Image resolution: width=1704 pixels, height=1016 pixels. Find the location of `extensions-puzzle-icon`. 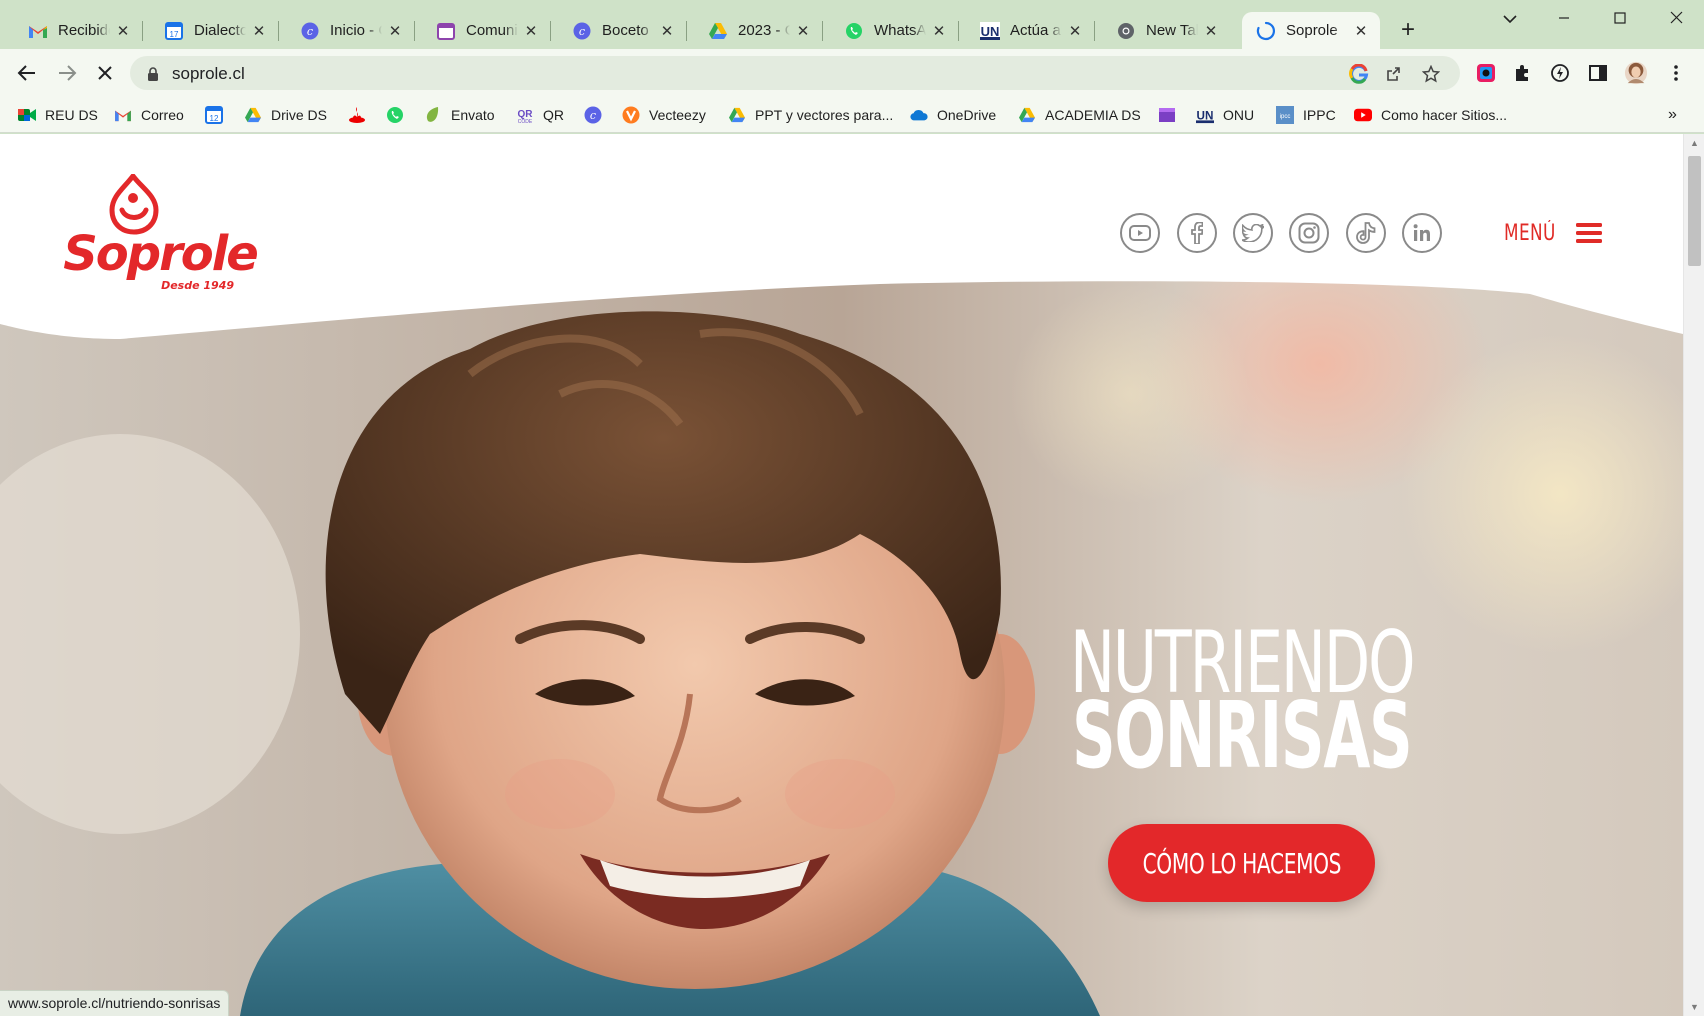

extensions-puzzle-icon is located at coordinates (1522, 73).